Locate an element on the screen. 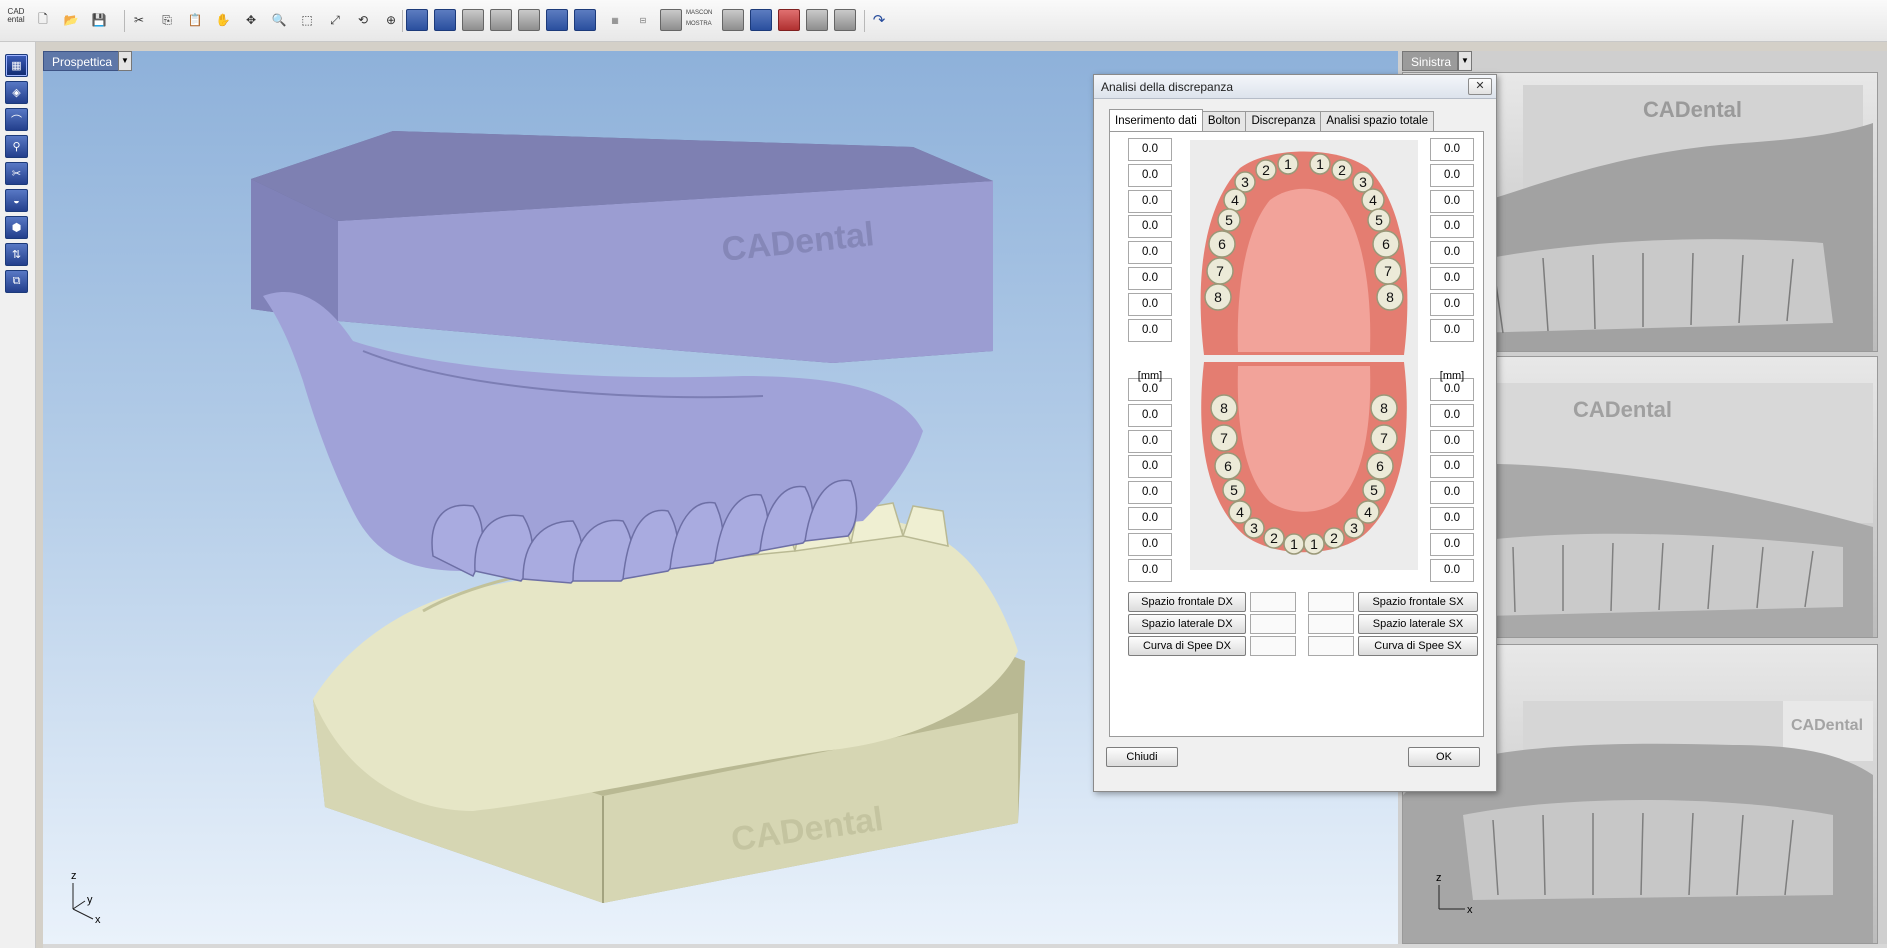  chiudi-button: Chiudi is located at coordinates (1142, 757).